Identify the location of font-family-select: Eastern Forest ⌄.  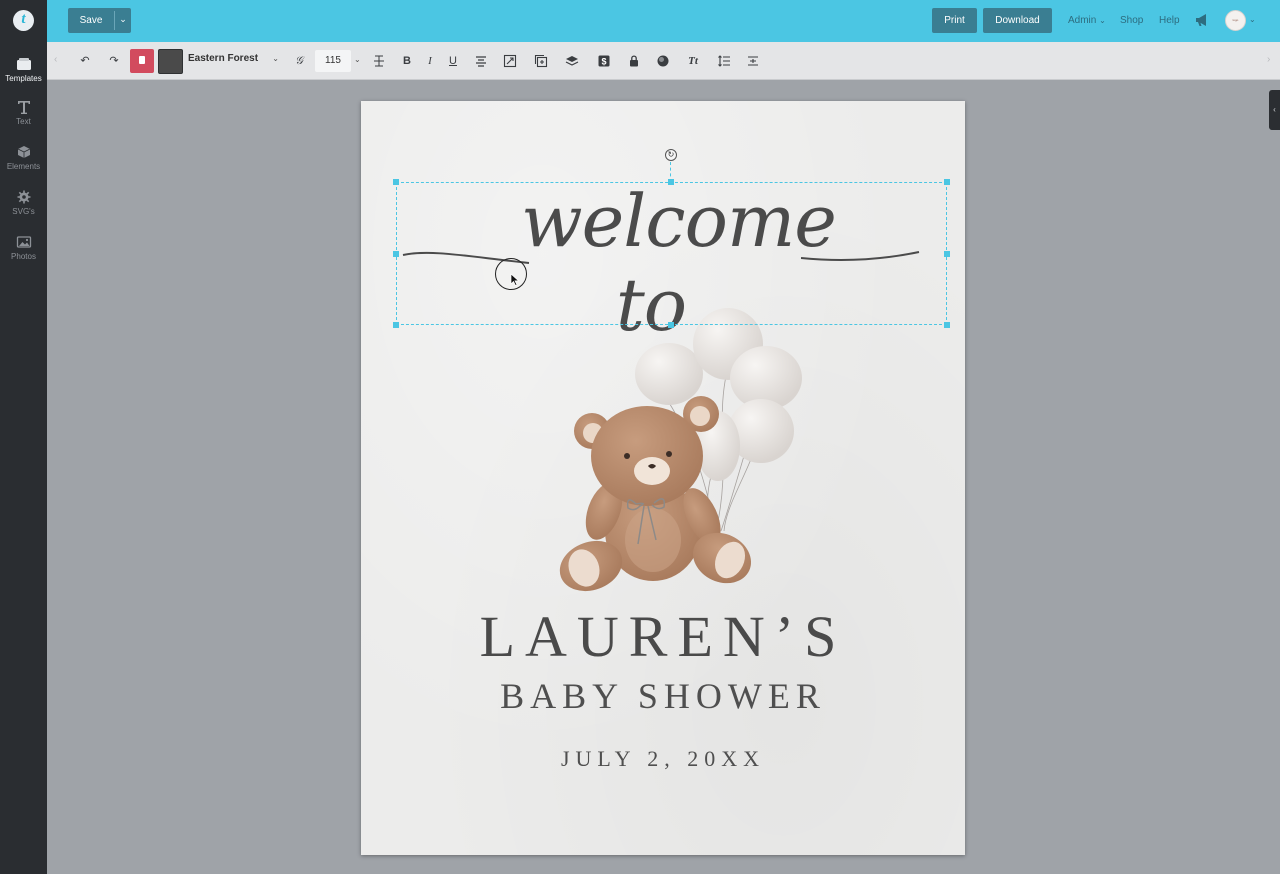
(235, 61).